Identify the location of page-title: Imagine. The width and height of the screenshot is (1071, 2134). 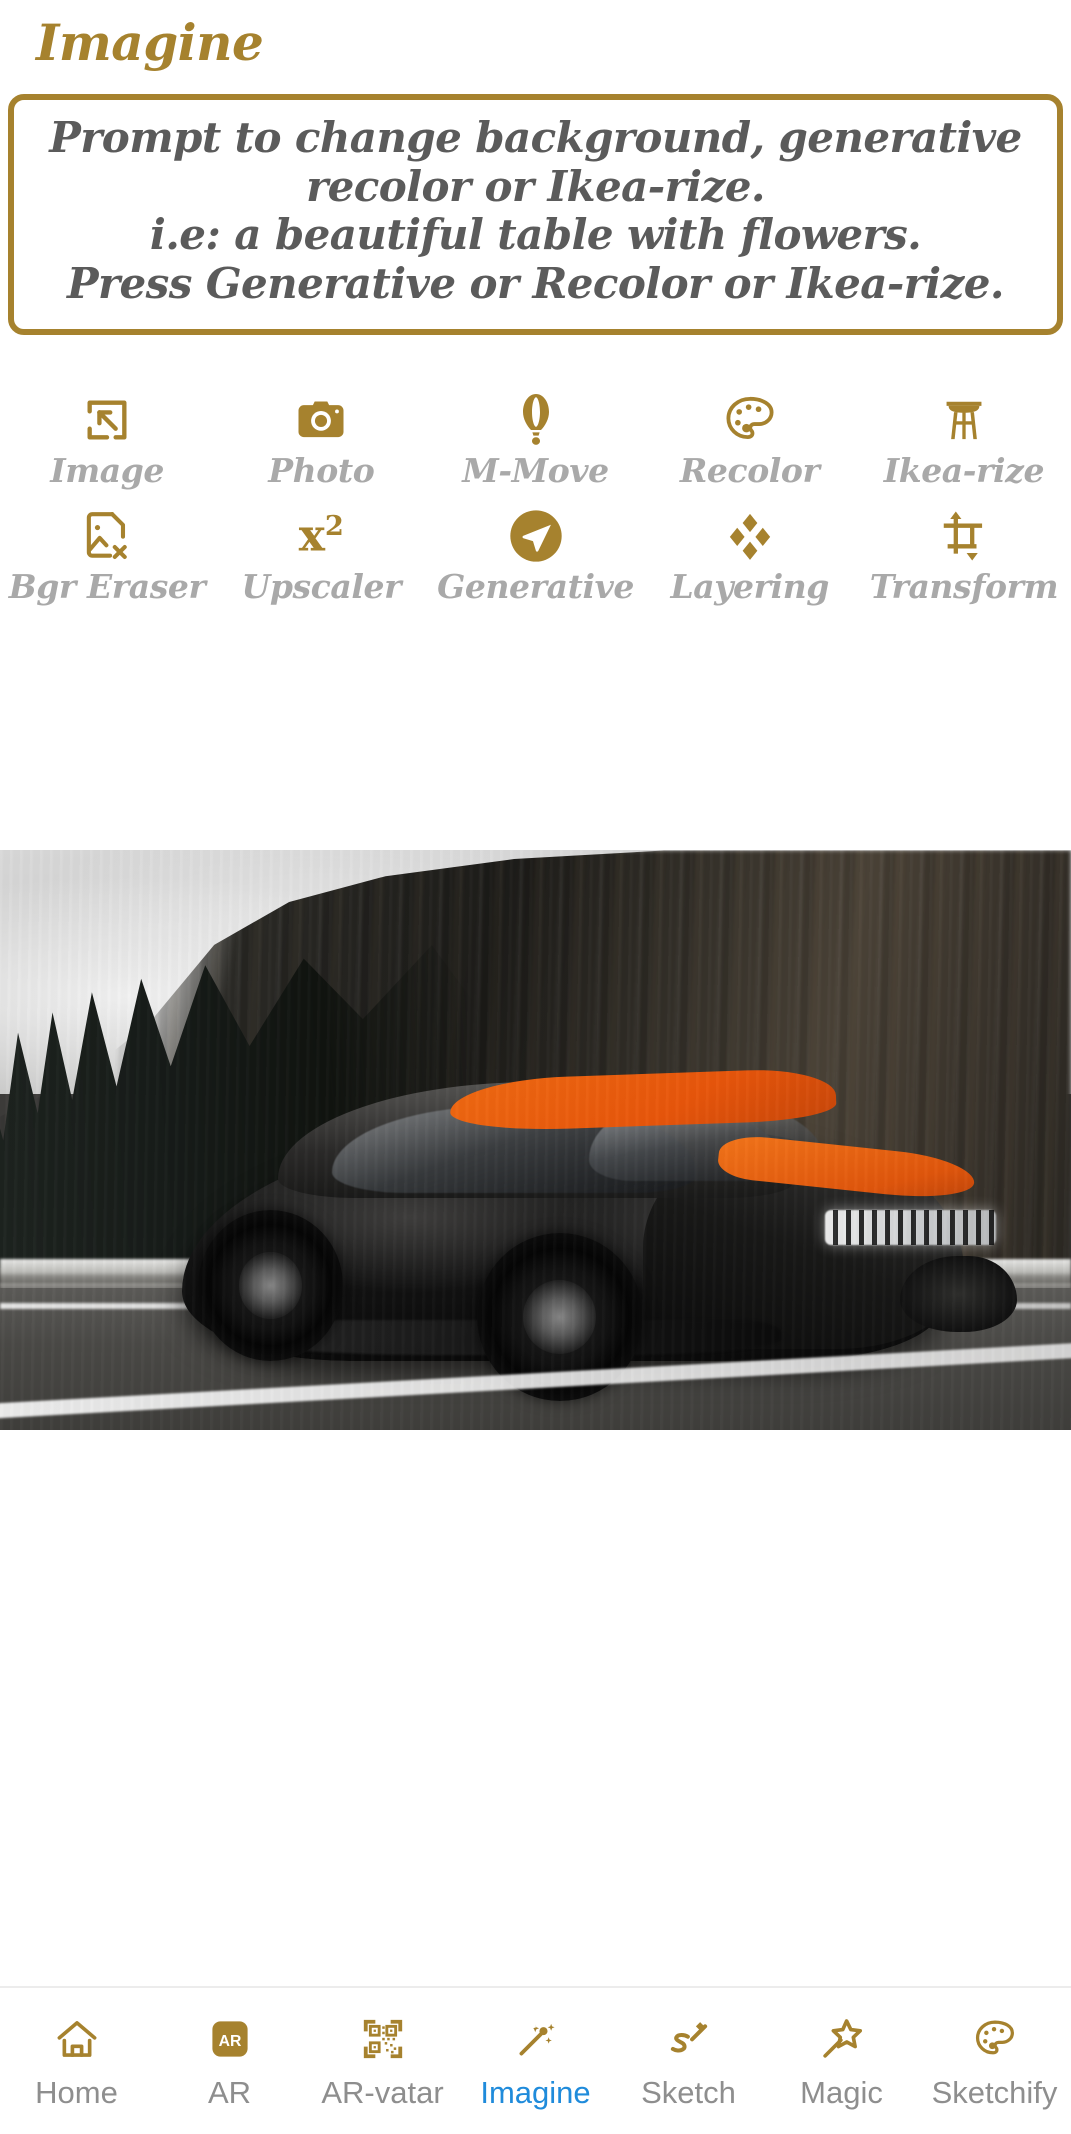
(150, 42).